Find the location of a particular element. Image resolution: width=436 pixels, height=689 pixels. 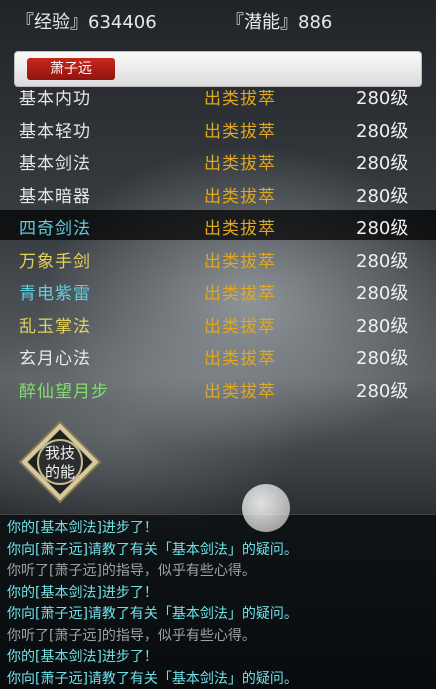

my-skills-button: 我技 的能 is located at coordinates (60, 462).